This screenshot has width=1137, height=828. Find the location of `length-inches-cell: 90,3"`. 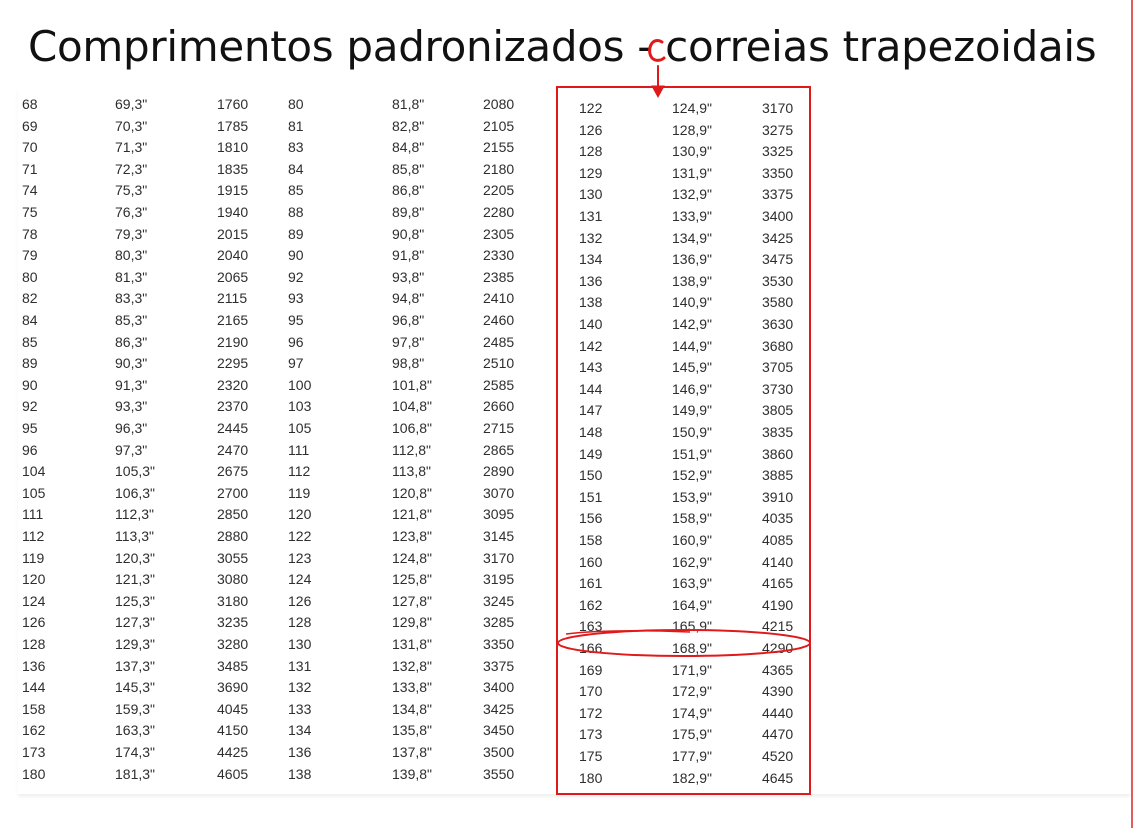

length-inches-cell: 90,3" is located at coordinates (131, 363).